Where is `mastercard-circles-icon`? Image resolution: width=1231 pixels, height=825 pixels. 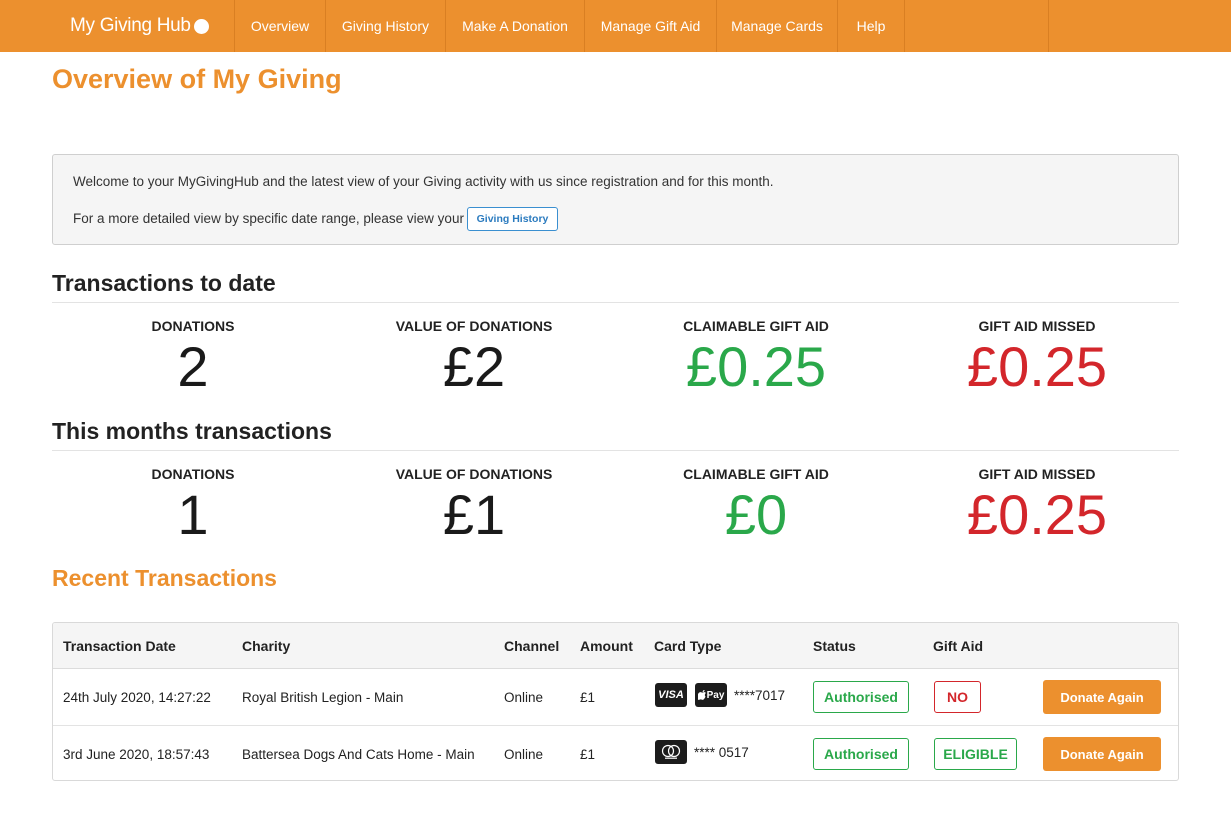
mastercard-circles-icon is located at coordinates (671, 751).